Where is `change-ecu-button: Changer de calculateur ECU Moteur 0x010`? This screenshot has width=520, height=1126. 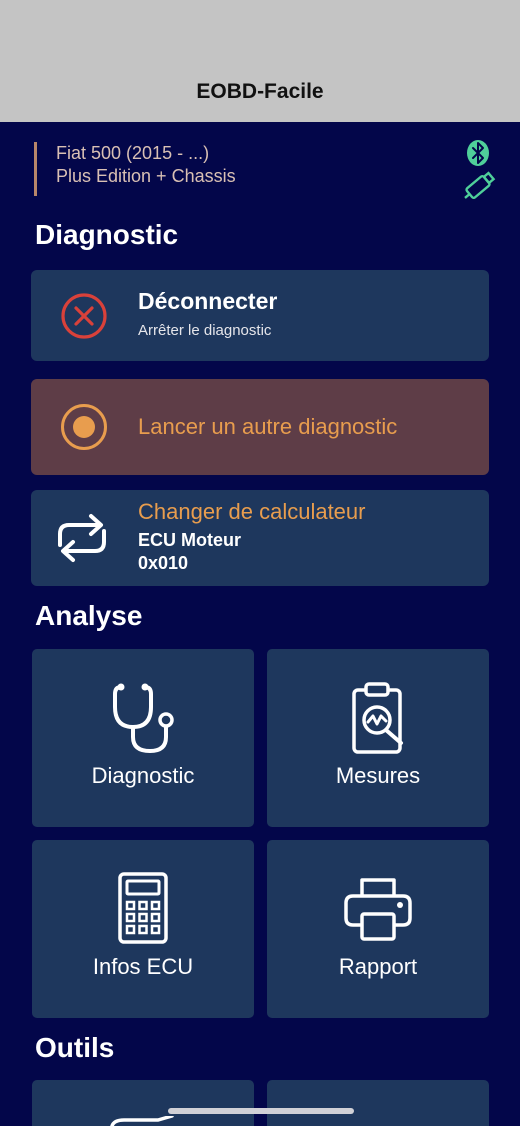 change-ecu-button: Changer de calculateur ECU Moteur 0x010 is located at coordinates (260, 538).